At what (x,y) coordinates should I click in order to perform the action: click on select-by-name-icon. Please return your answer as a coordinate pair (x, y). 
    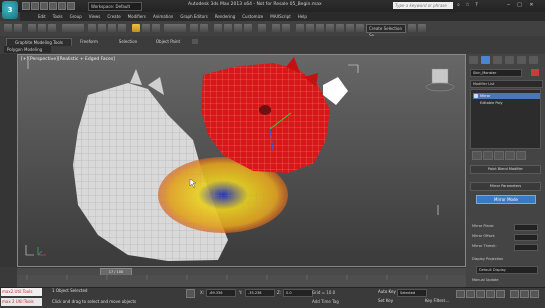
    Looking at the image, I should click on (102, 28).